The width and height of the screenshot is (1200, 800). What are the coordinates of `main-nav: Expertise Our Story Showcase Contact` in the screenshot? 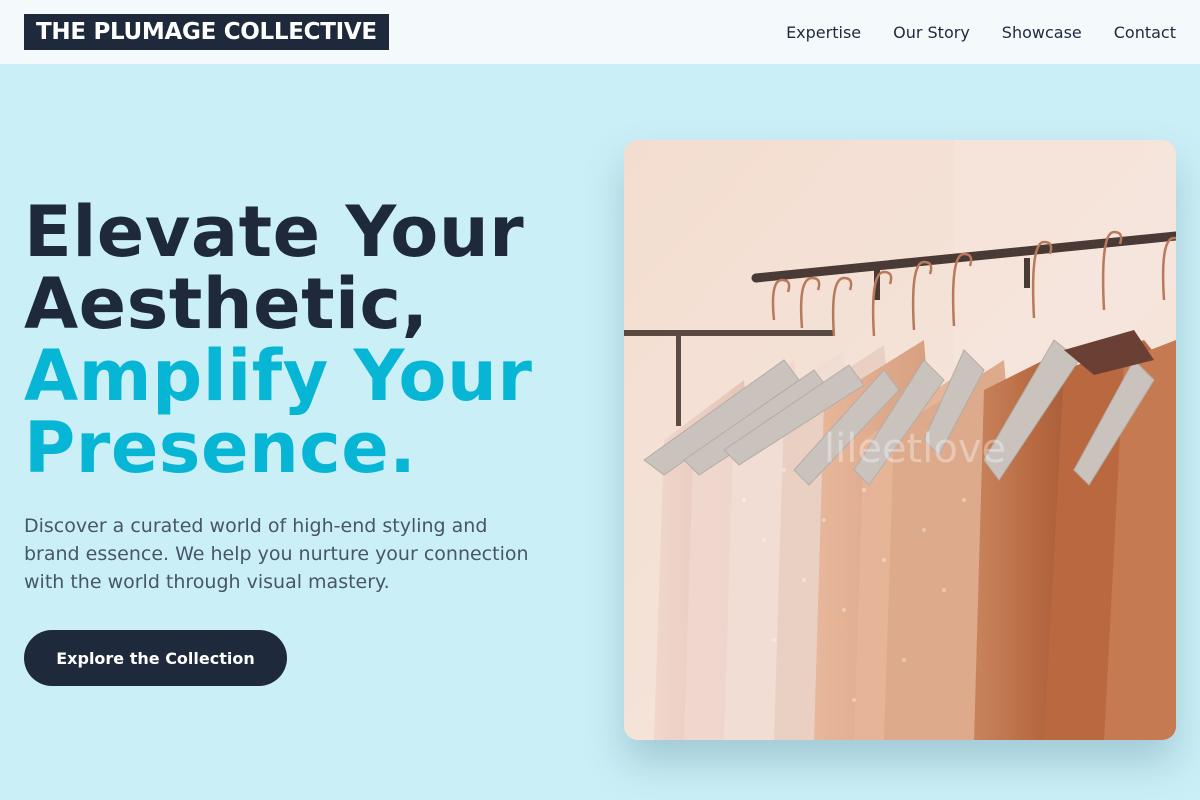 It's located at (981, 32).